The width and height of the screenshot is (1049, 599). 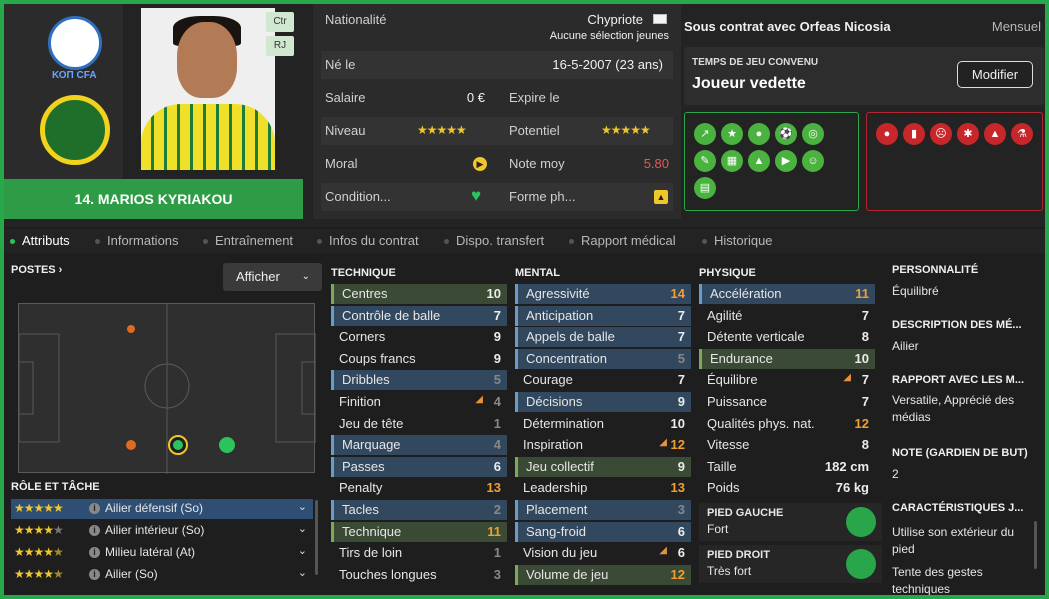 What do you see at coordinates (615, 19) in the screenshot?
I see `nationality-value: Chypriote` at bounding box center [615, 19].